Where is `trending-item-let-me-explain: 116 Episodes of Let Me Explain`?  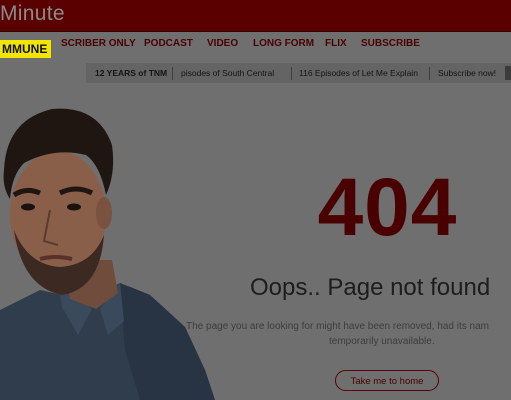 trending-item-let-me-explain: 116 Episodes of Let Me Explain is located at coordinates (358, 73).